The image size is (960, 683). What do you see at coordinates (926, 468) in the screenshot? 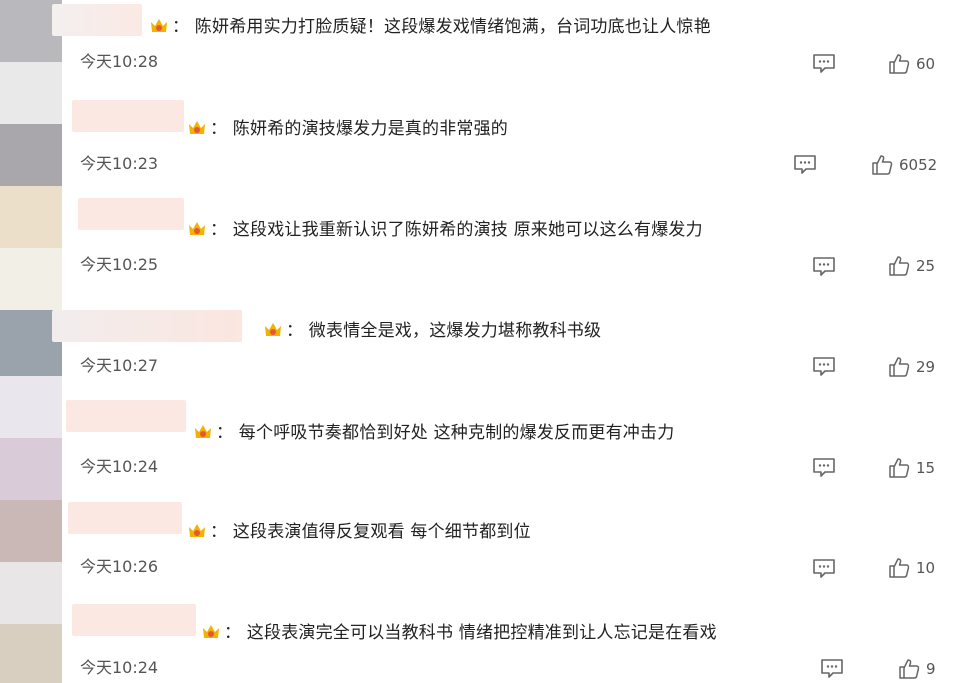
I see `like-count: 15` at bounding box center [926, 468].